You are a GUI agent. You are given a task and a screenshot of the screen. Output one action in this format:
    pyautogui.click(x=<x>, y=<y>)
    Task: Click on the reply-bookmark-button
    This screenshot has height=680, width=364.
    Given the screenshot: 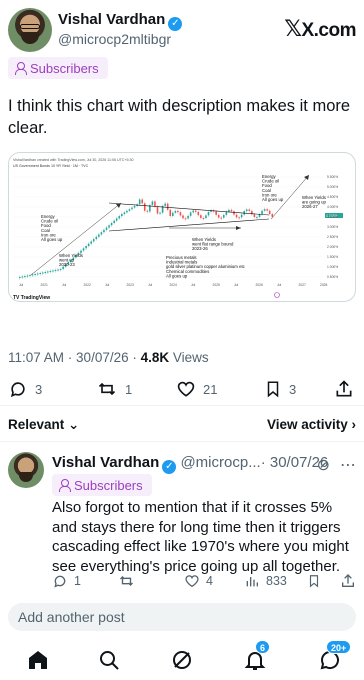 What is the action you would take?
    pyautogui.click(x=314, y=581)
    